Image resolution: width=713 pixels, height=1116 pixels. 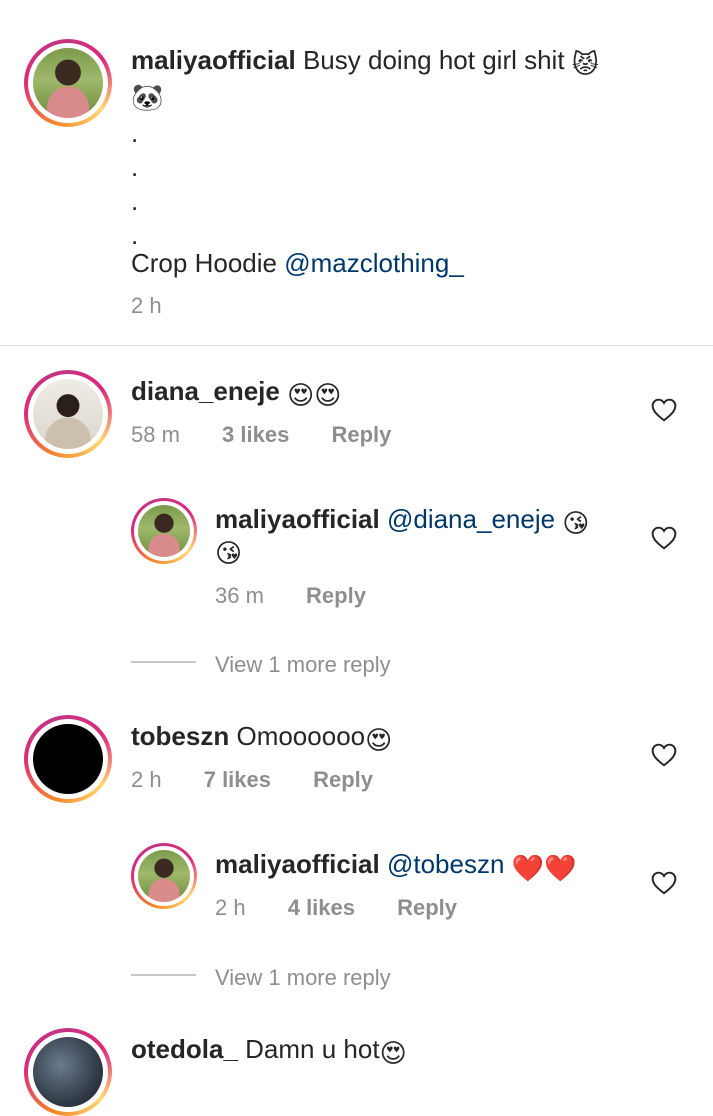 What do you see at coordinates (204, 263) in the screenshot?
I see `caption-crop-text: Crop Hoodie` at bounding box center [204, 263].